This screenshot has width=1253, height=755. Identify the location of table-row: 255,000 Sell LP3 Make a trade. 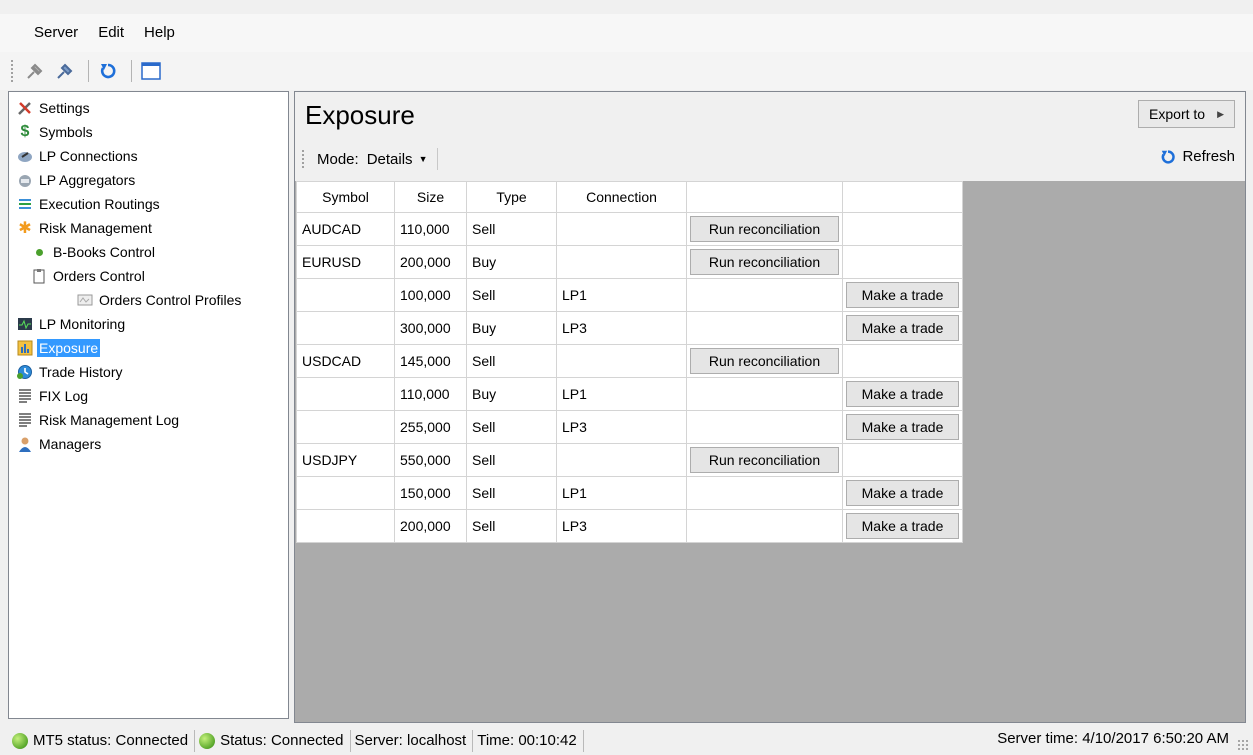
(629, 427).